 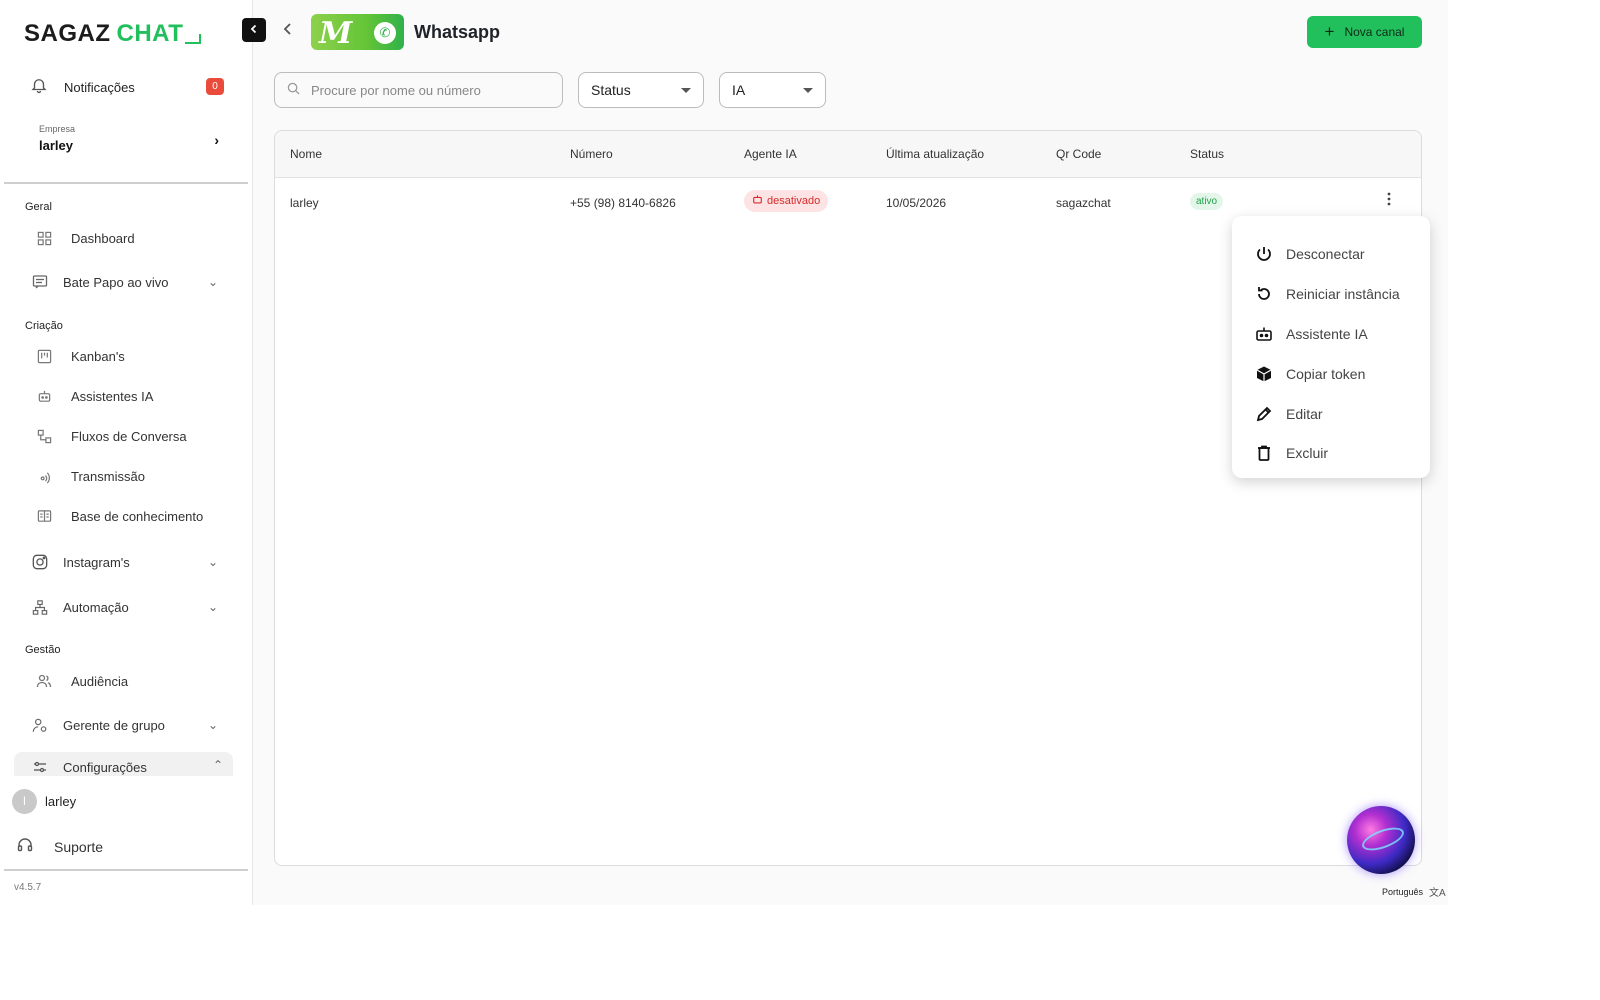 I want to click on sidebar-item-base-conhecimento: Base de conhecimento, so click(x=134, y=516).